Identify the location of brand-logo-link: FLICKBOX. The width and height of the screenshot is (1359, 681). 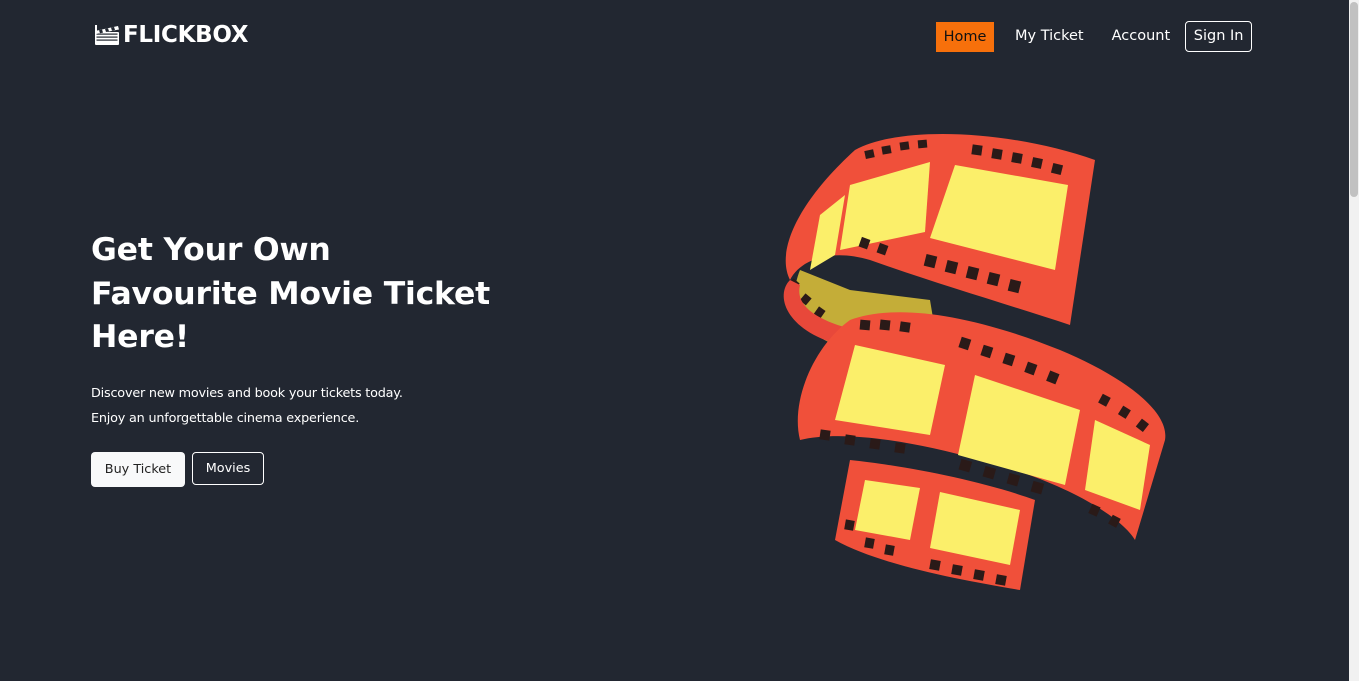
(171, 35).